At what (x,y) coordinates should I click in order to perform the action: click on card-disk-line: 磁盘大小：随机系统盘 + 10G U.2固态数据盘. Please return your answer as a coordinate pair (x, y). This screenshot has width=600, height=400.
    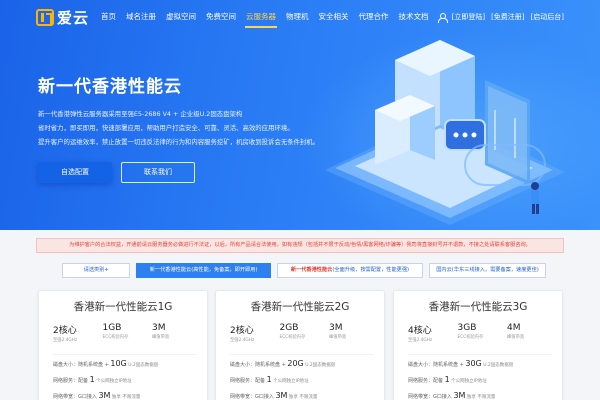
    Looking at the image, I should click on (125, 363).